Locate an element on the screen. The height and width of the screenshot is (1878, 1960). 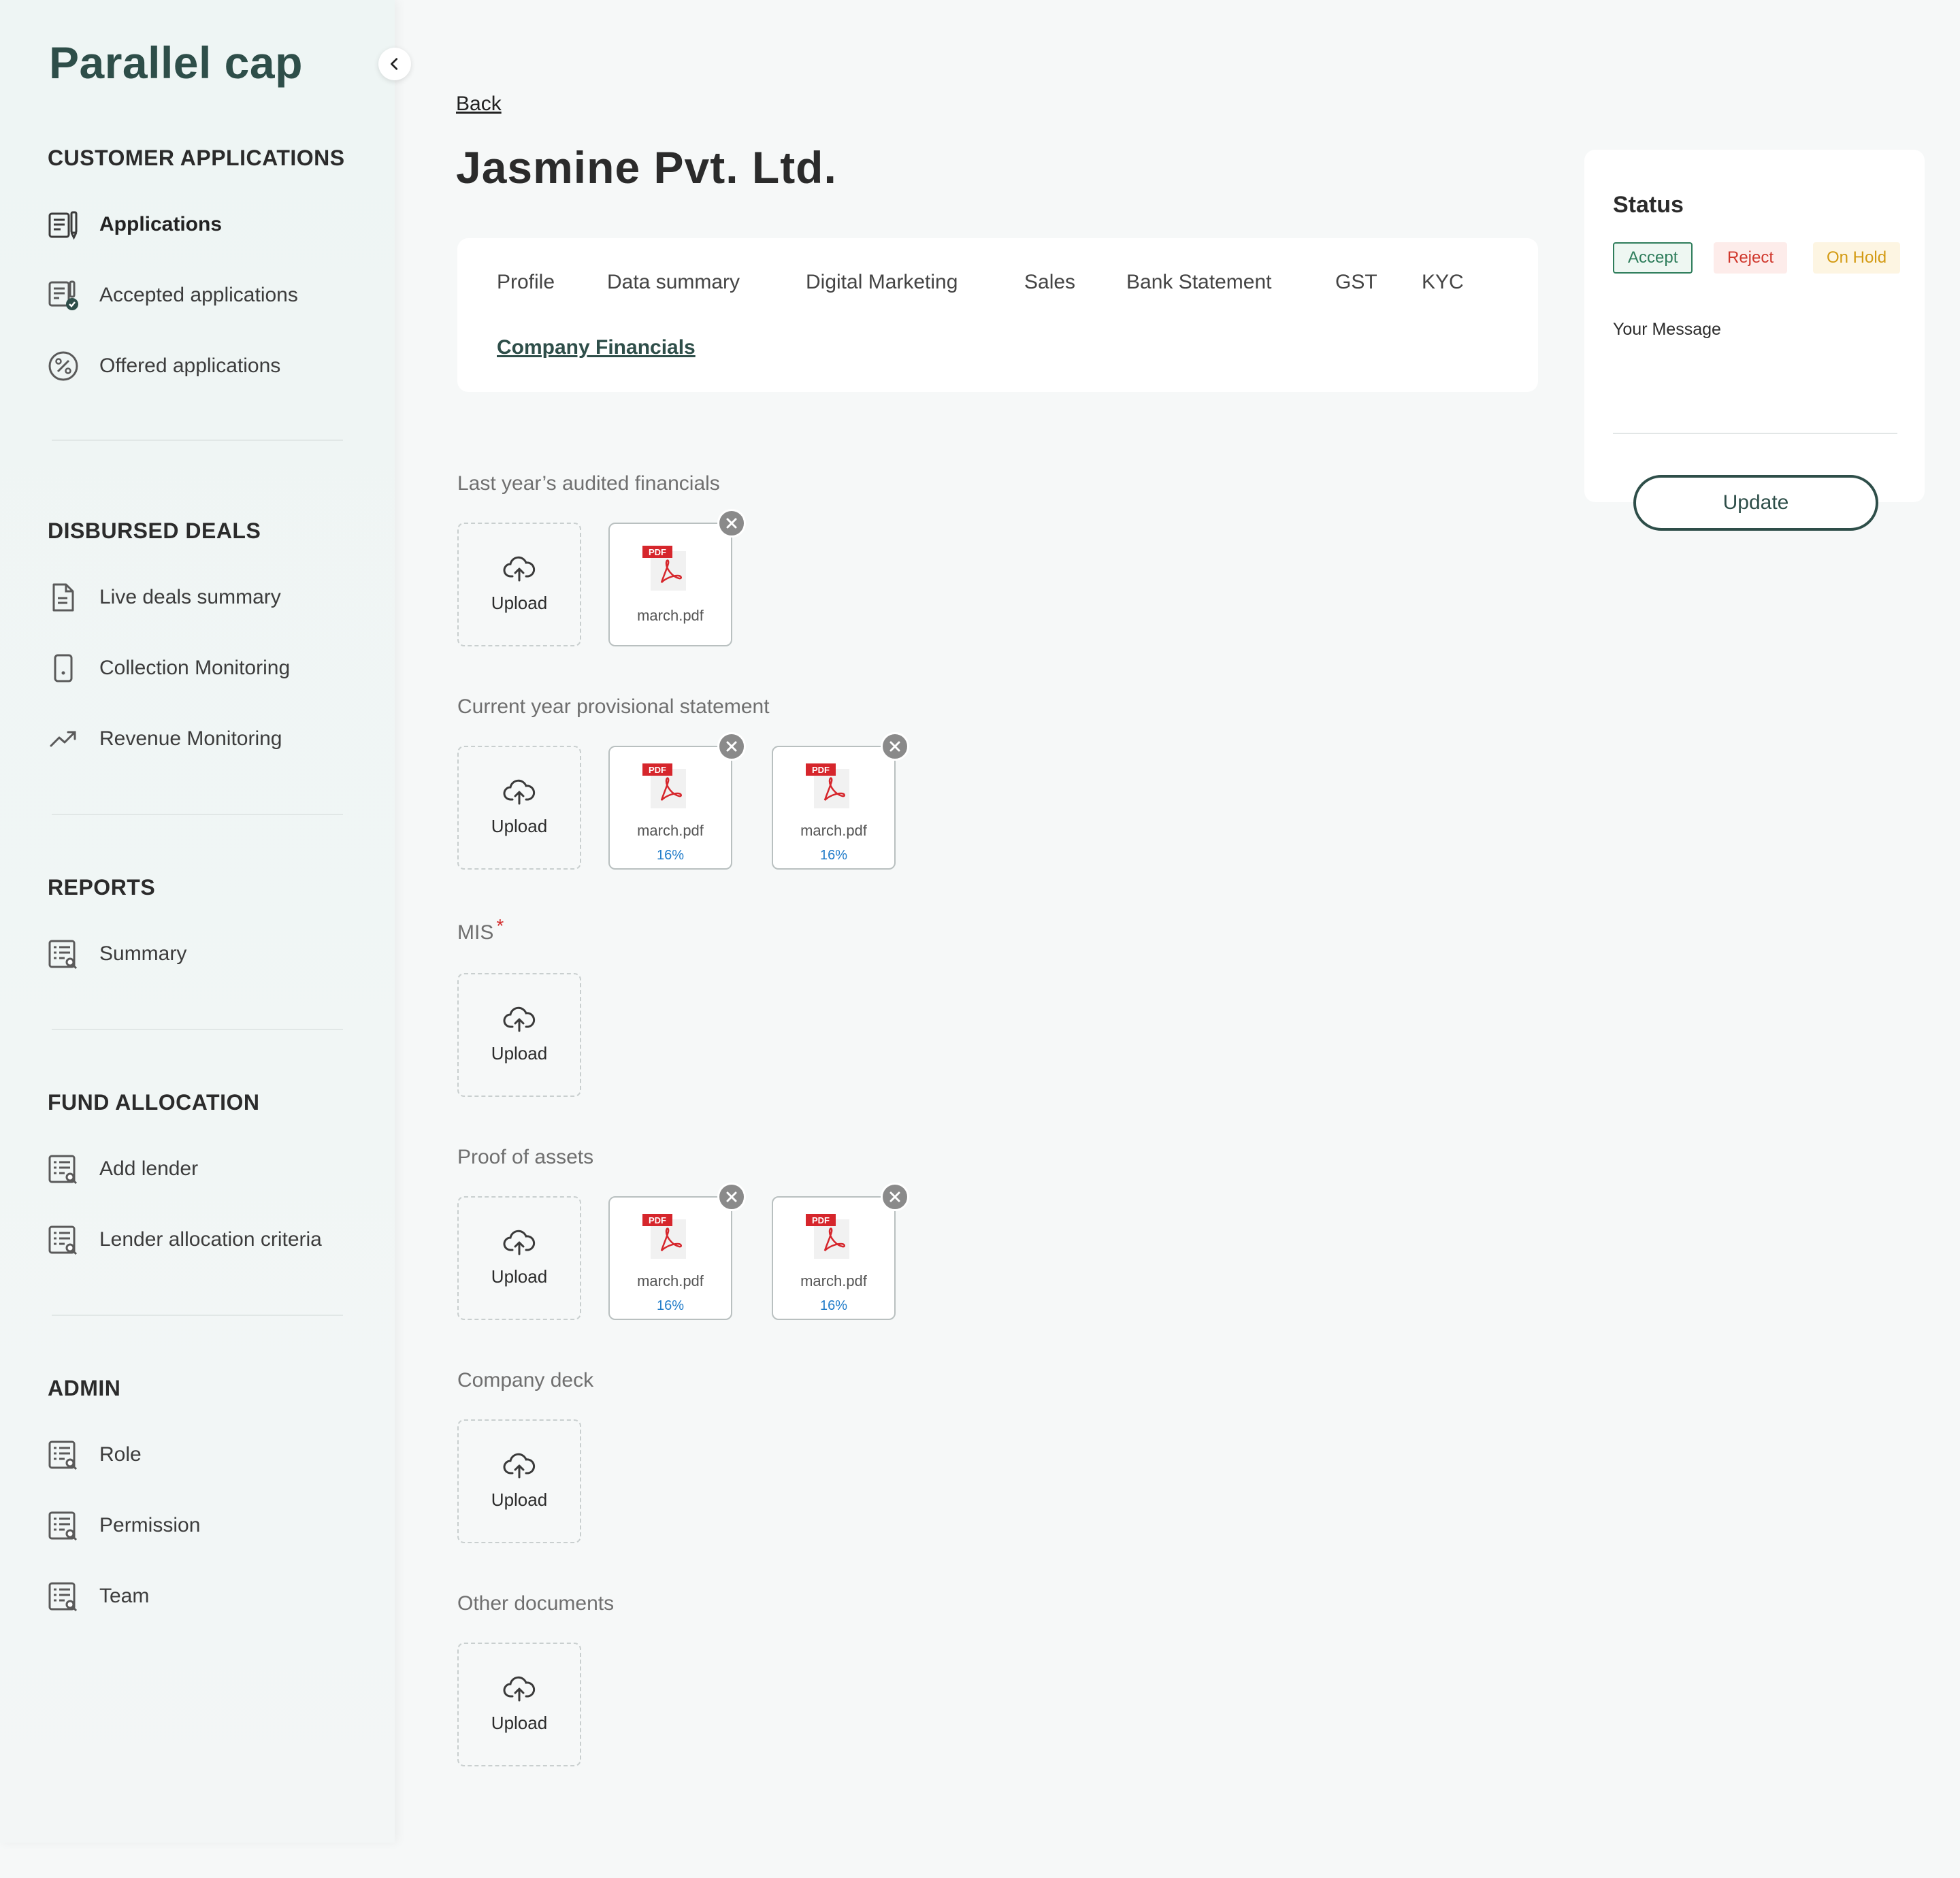
chevron-left-icon is located at coordinates (395, 64).